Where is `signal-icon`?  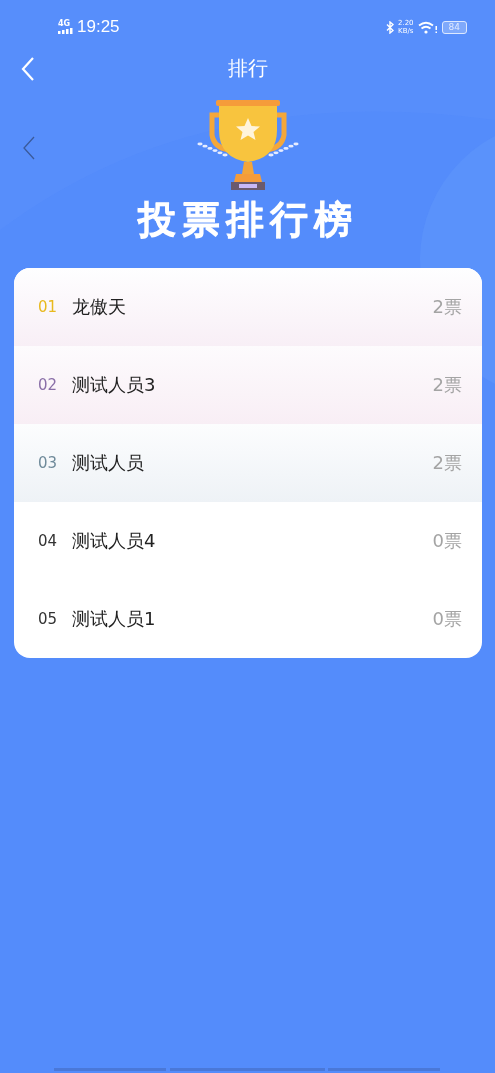 signal-icon is located at coordinates (65, 31).